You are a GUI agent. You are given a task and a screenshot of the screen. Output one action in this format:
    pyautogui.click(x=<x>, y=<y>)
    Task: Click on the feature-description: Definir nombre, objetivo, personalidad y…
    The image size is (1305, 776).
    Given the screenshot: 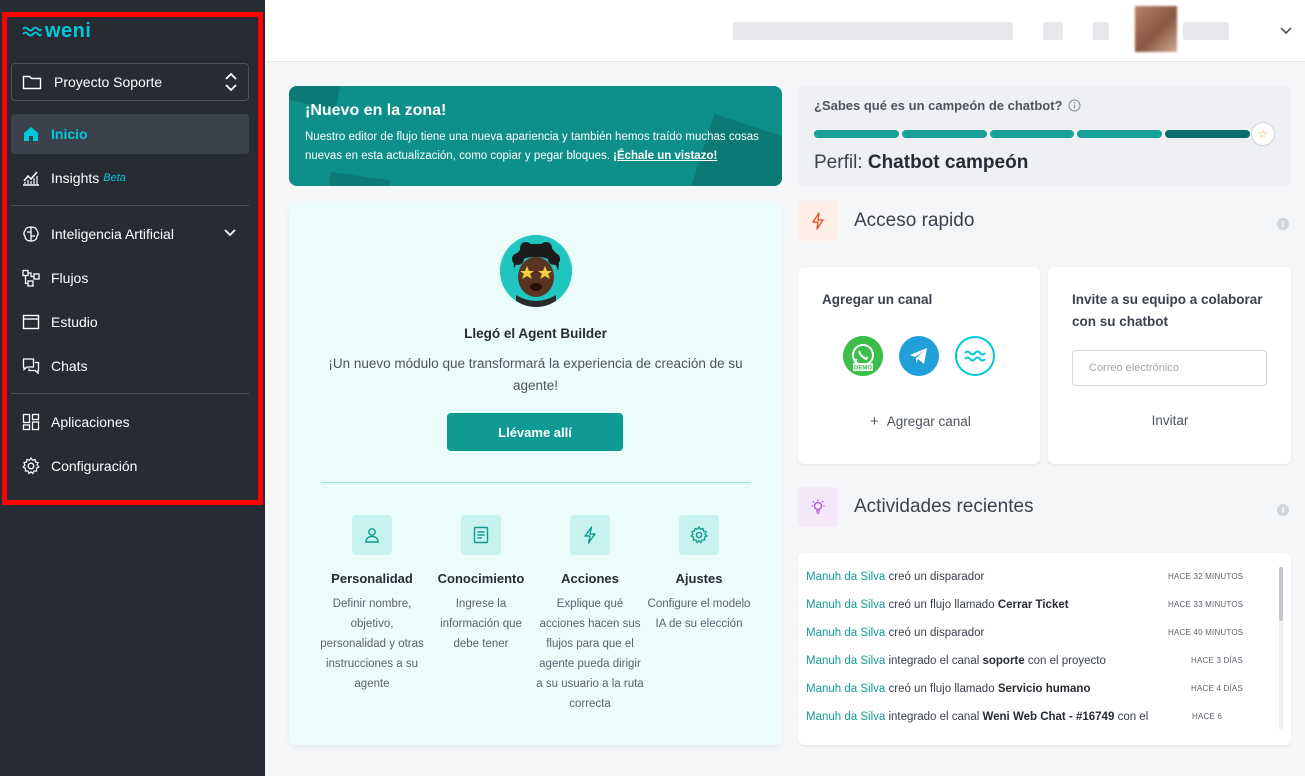 What is the action you would take?
    pyautogui.click(x=372, y=644)
    